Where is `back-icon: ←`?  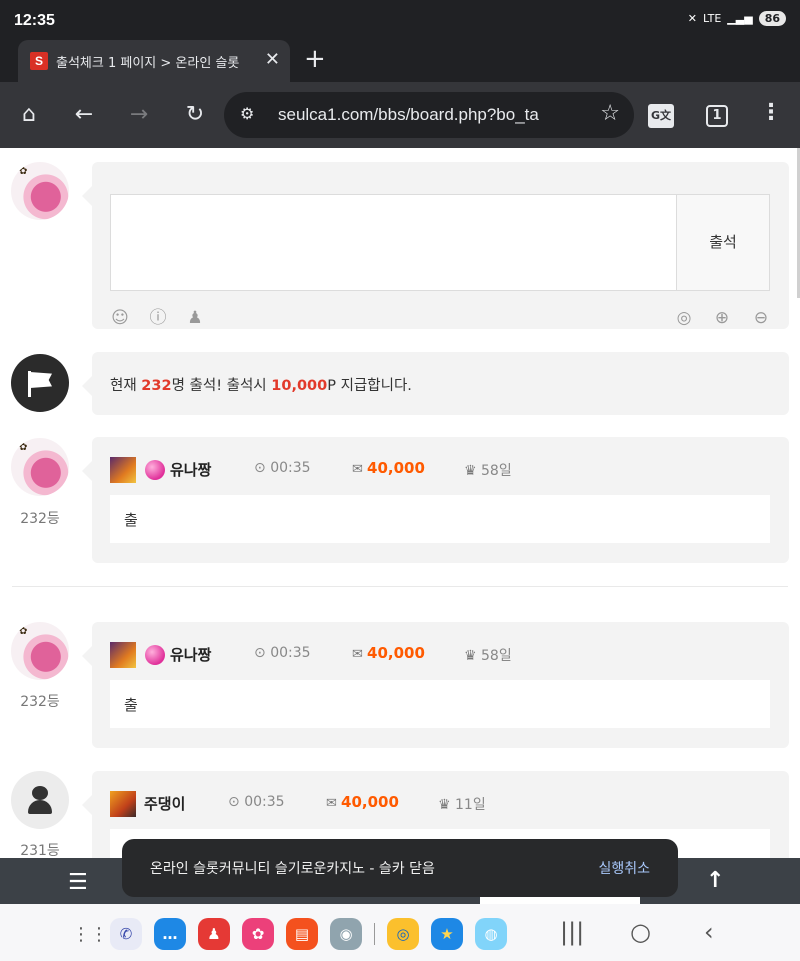 back-icon: ← is located at coordinates (84, 115).